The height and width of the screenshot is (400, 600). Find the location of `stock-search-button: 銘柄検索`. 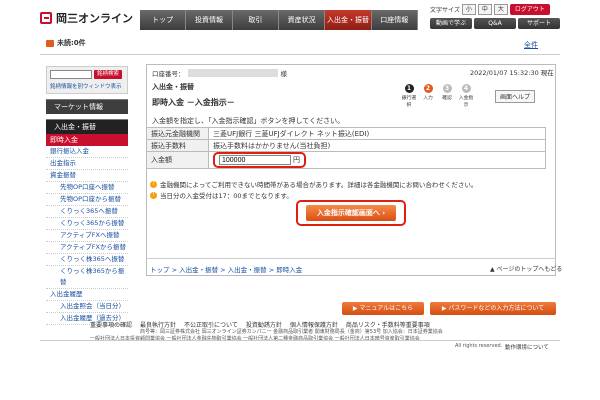

stock-search-button: 銘柄検索 is located at coordinates (108, 74).